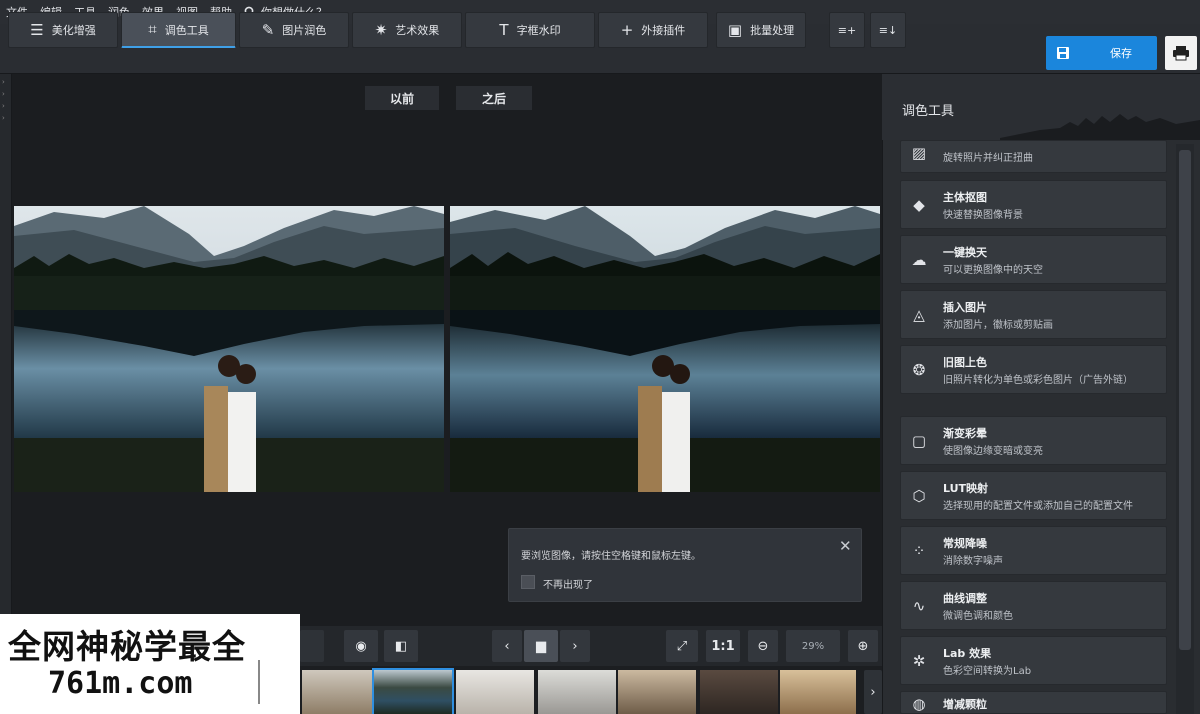  I want to click on eye-icon: ◉, so click(361, 646).